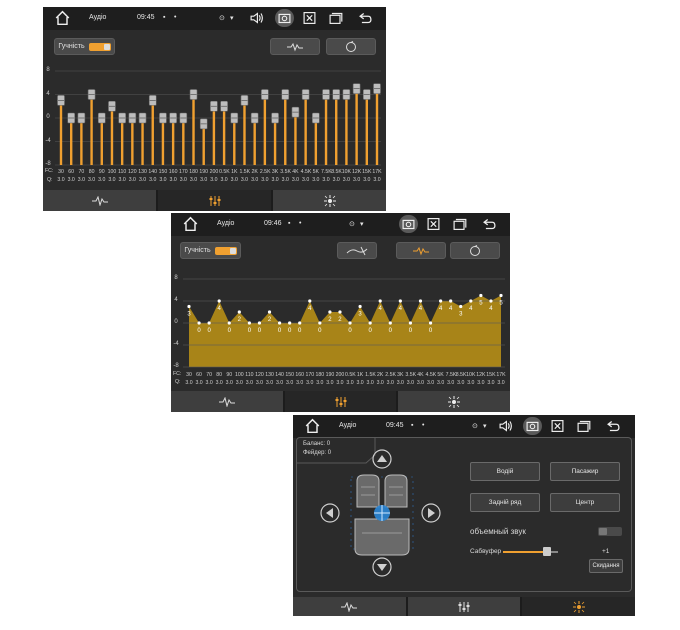 Image resolution: width=680 pixels, height=630 pixels. Describe the element at coordinates (491, 375) in the screenshot. I see `band-frequency-label: 15K` at that location.